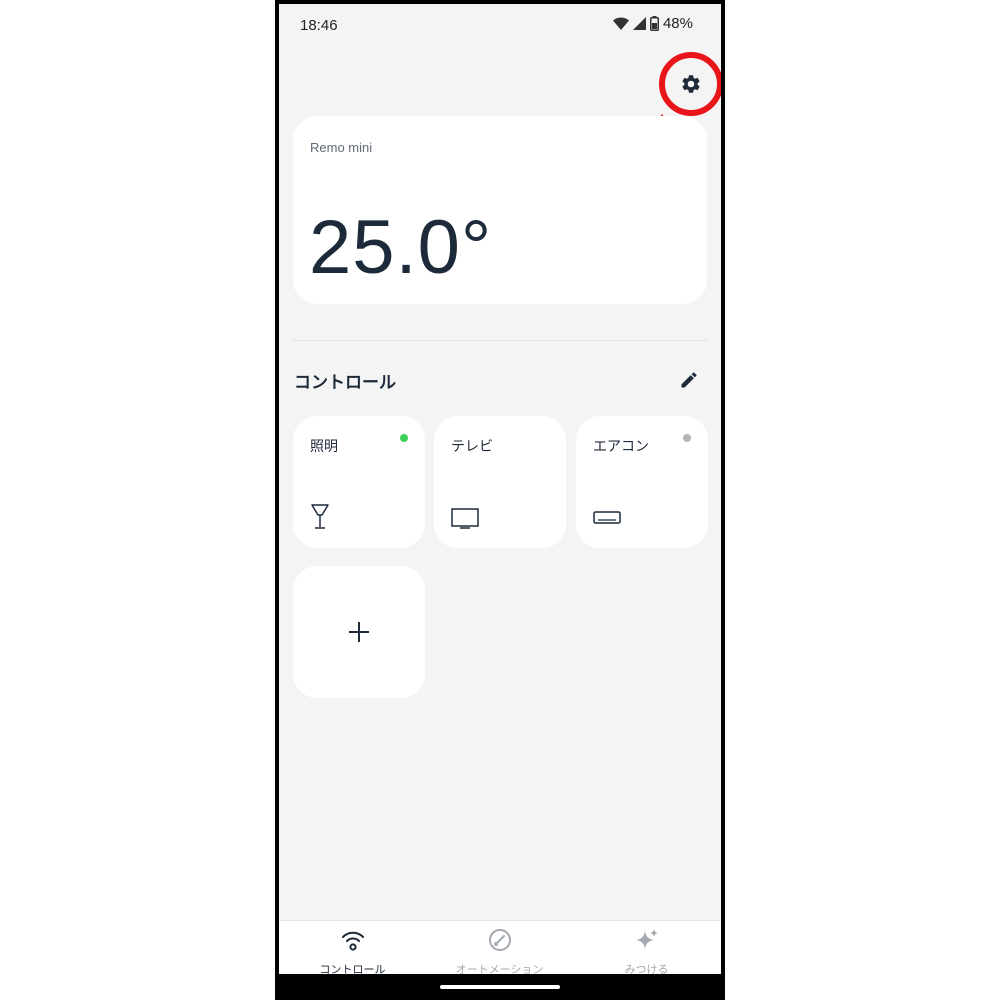  Describe the element at coordinates (687, 438) in the screenshot. I see `status-dot-off` at that location.